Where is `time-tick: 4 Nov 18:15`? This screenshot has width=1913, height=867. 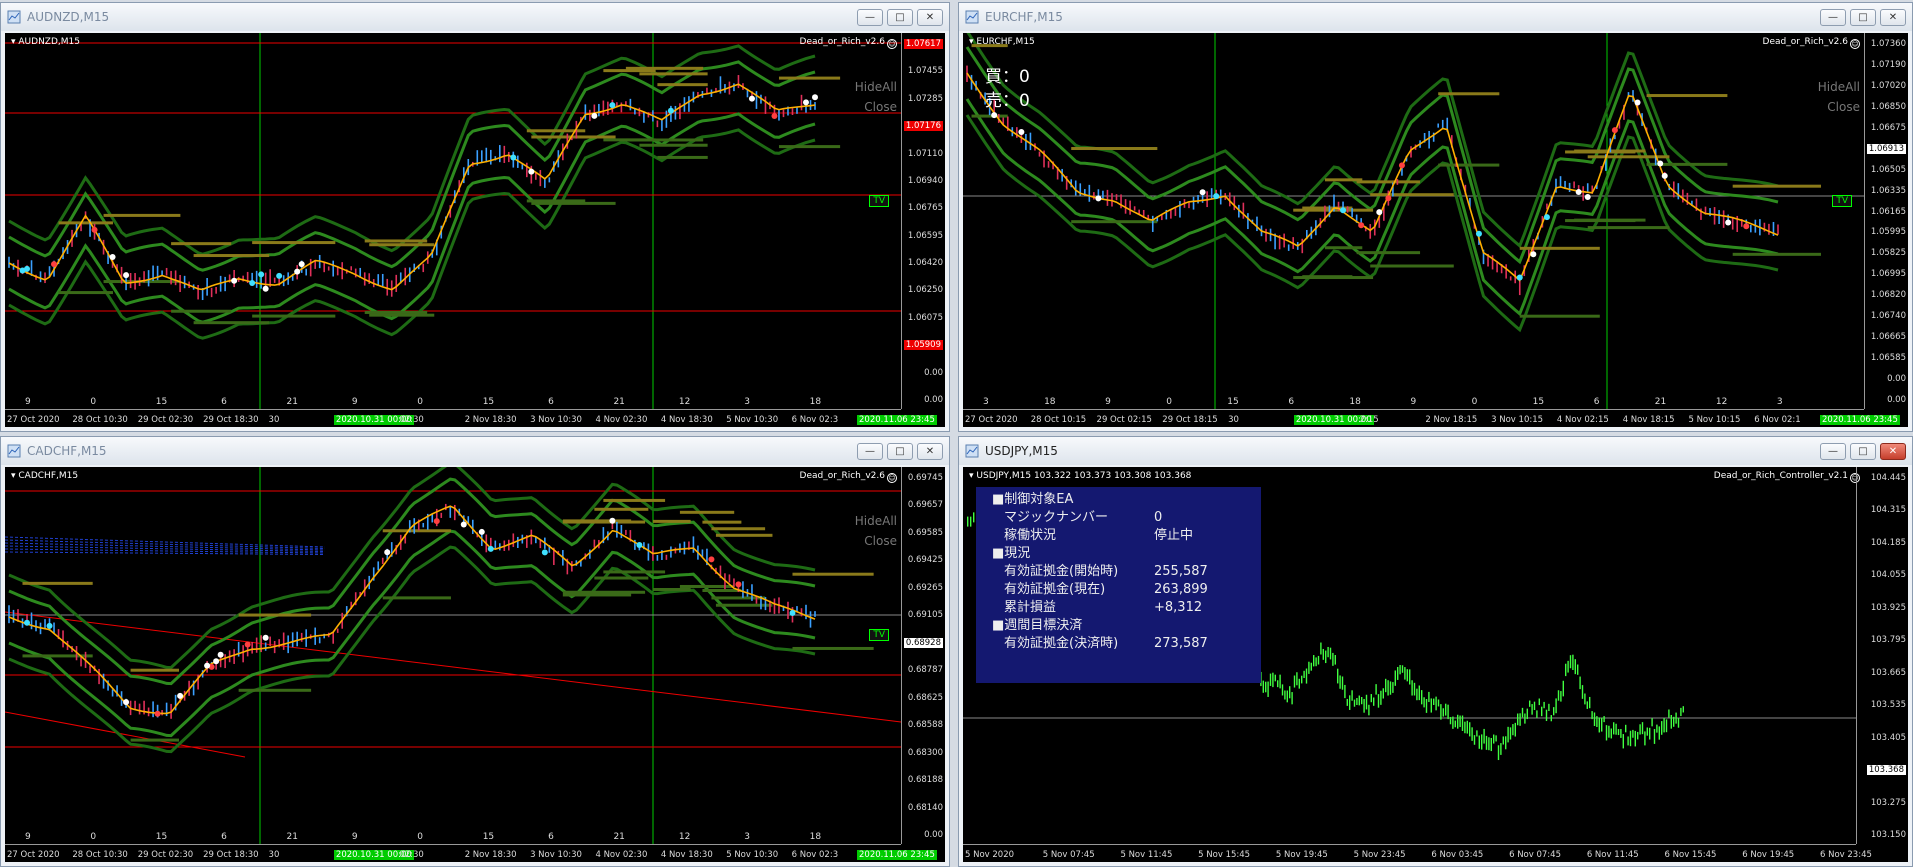
time-tick: 4 Nov 18:15 is located at coordinates (1648, 420).